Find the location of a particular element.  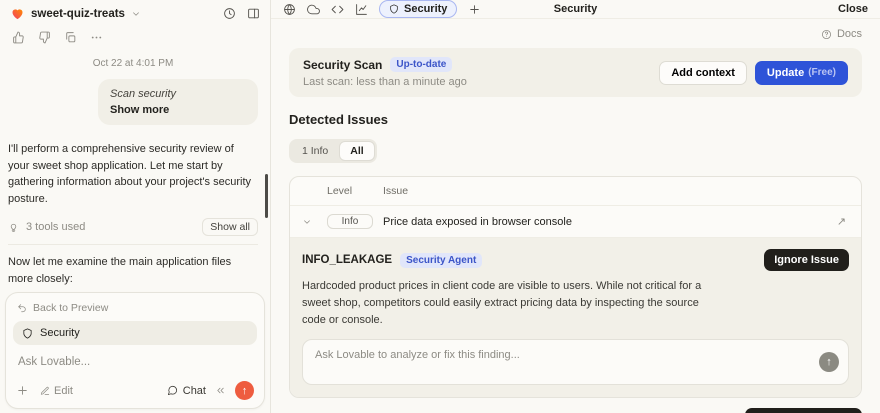

tab-security: Security is located at coordinates (418, 9).